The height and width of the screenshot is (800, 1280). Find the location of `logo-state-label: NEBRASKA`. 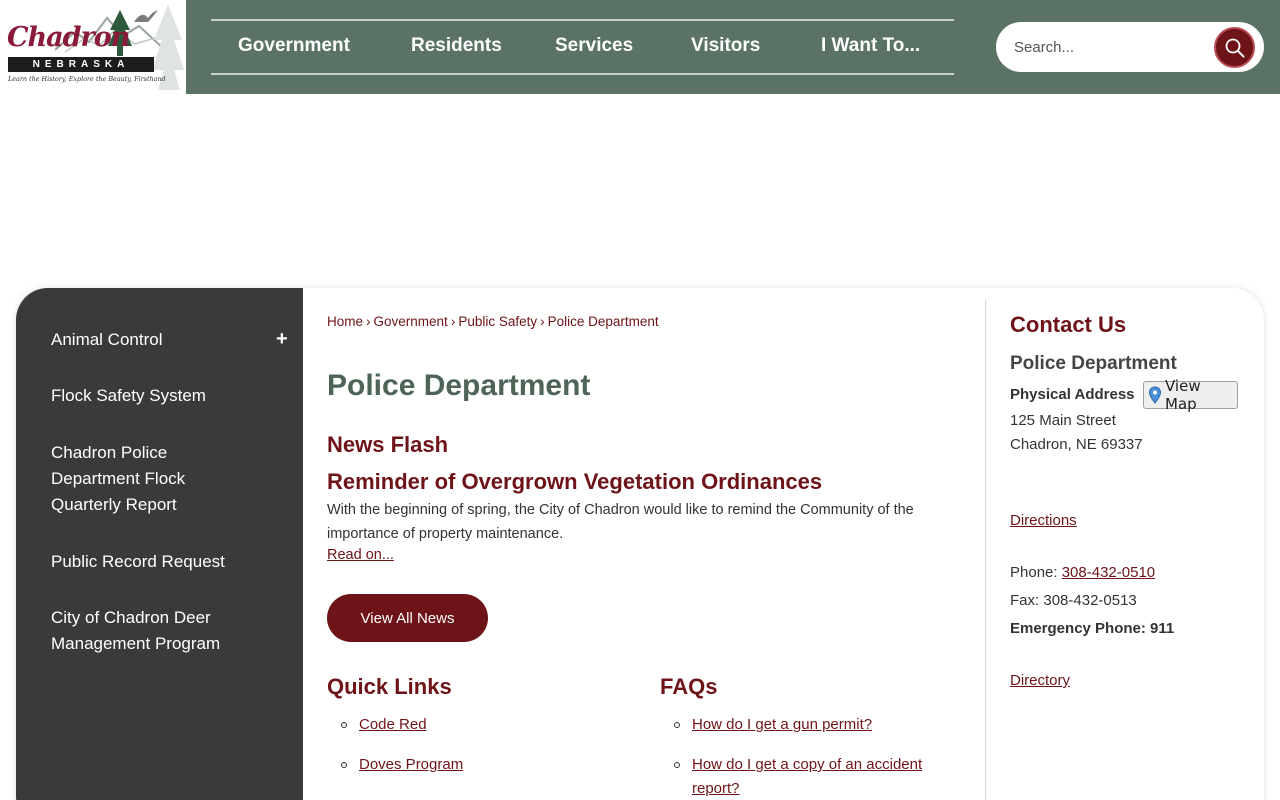

logo-state-label: NEBRASKA is located at coordinates (81, 64).